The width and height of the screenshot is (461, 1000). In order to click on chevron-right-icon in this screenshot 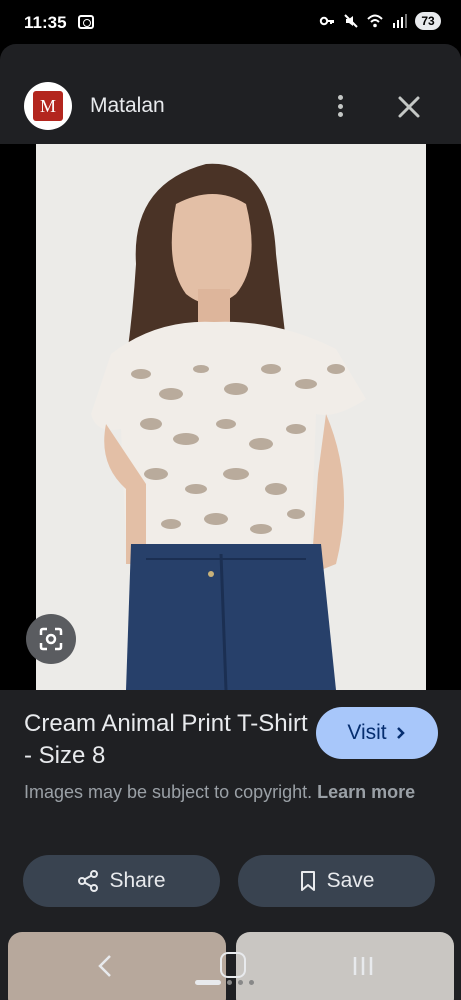, I will do `click(400, 733)`.